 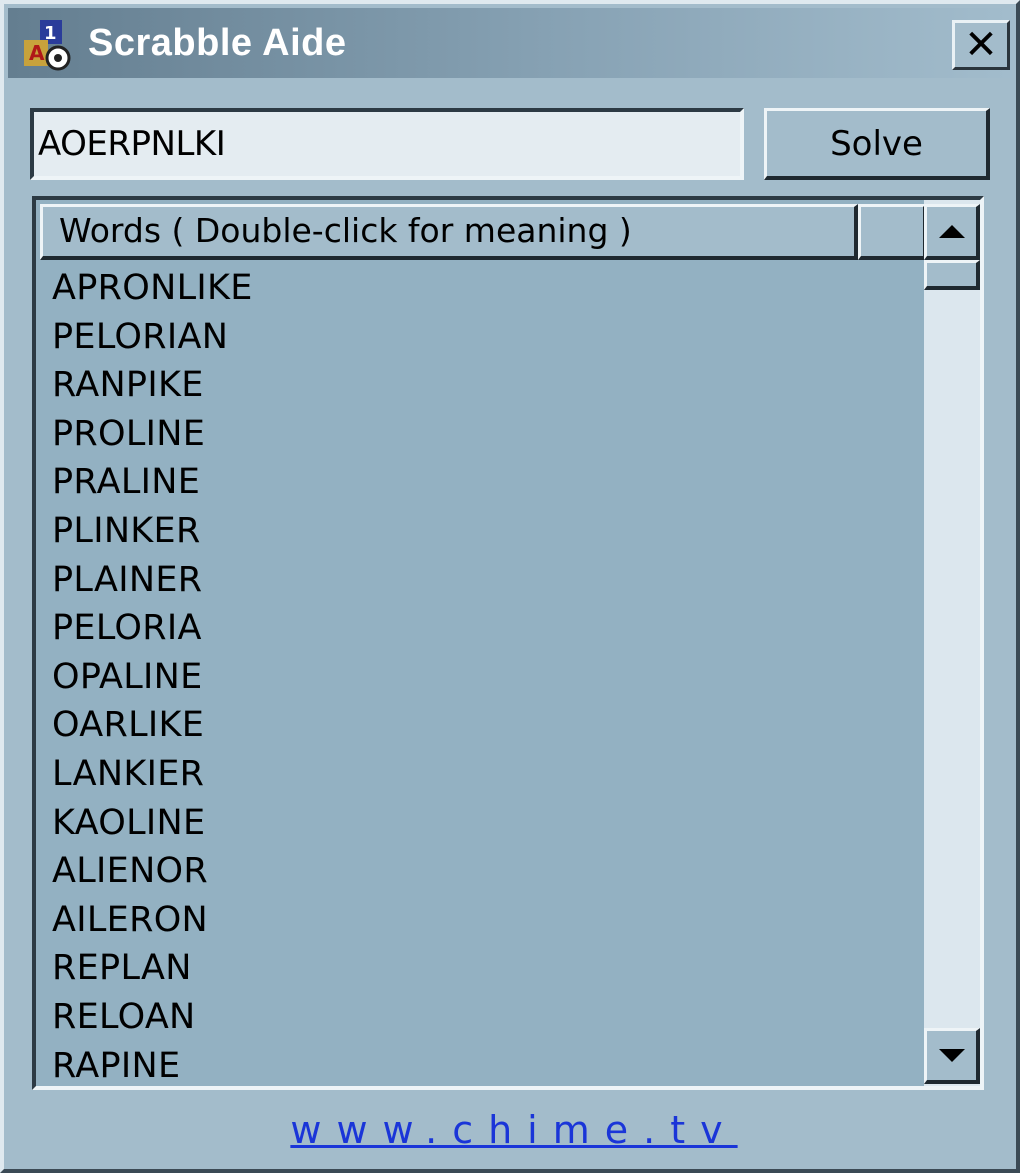 I want to click on scroll-down-button, so click(x=952, y=1056).